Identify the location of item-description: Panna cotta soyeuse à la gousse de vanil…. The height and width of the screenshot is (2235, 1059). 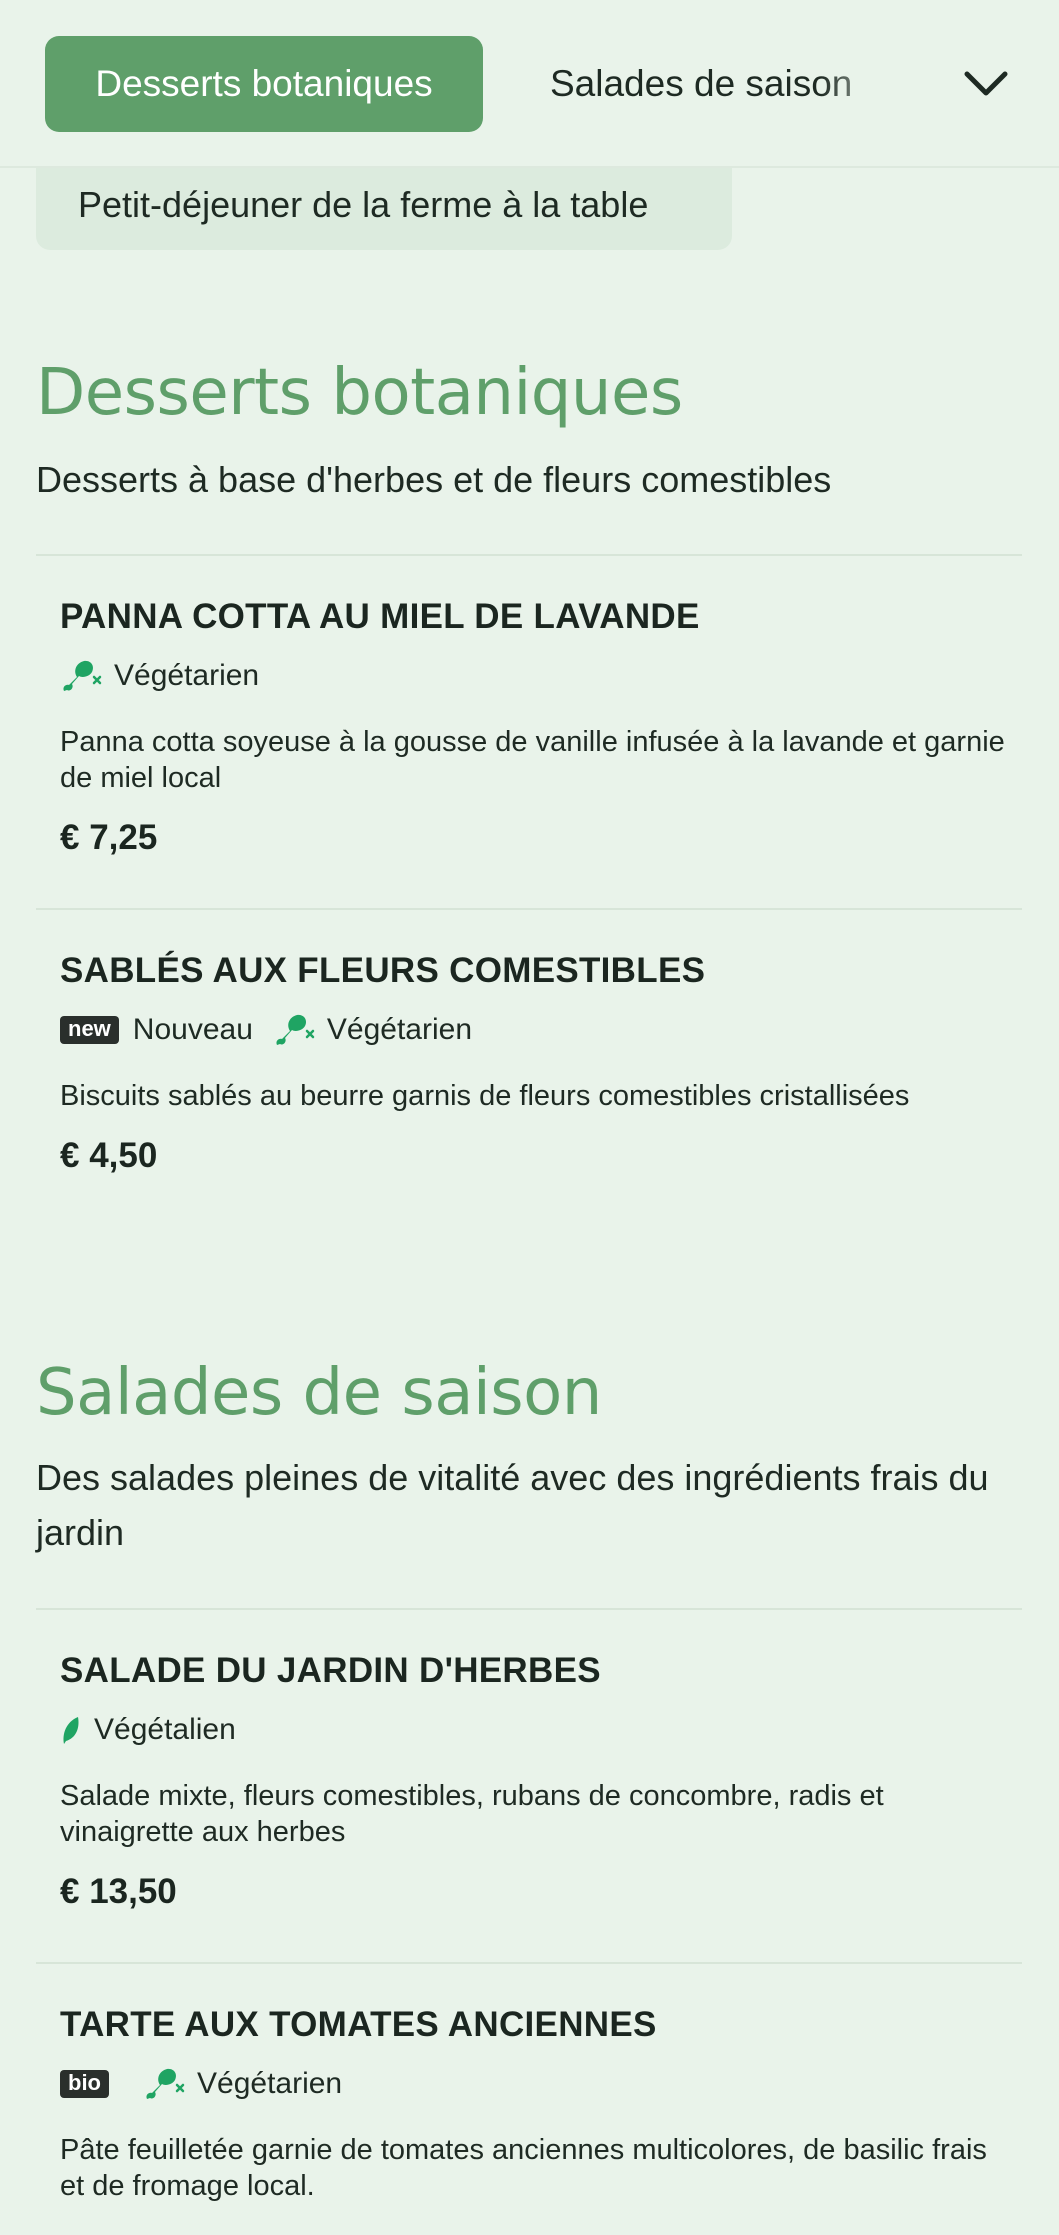
(532, 760).